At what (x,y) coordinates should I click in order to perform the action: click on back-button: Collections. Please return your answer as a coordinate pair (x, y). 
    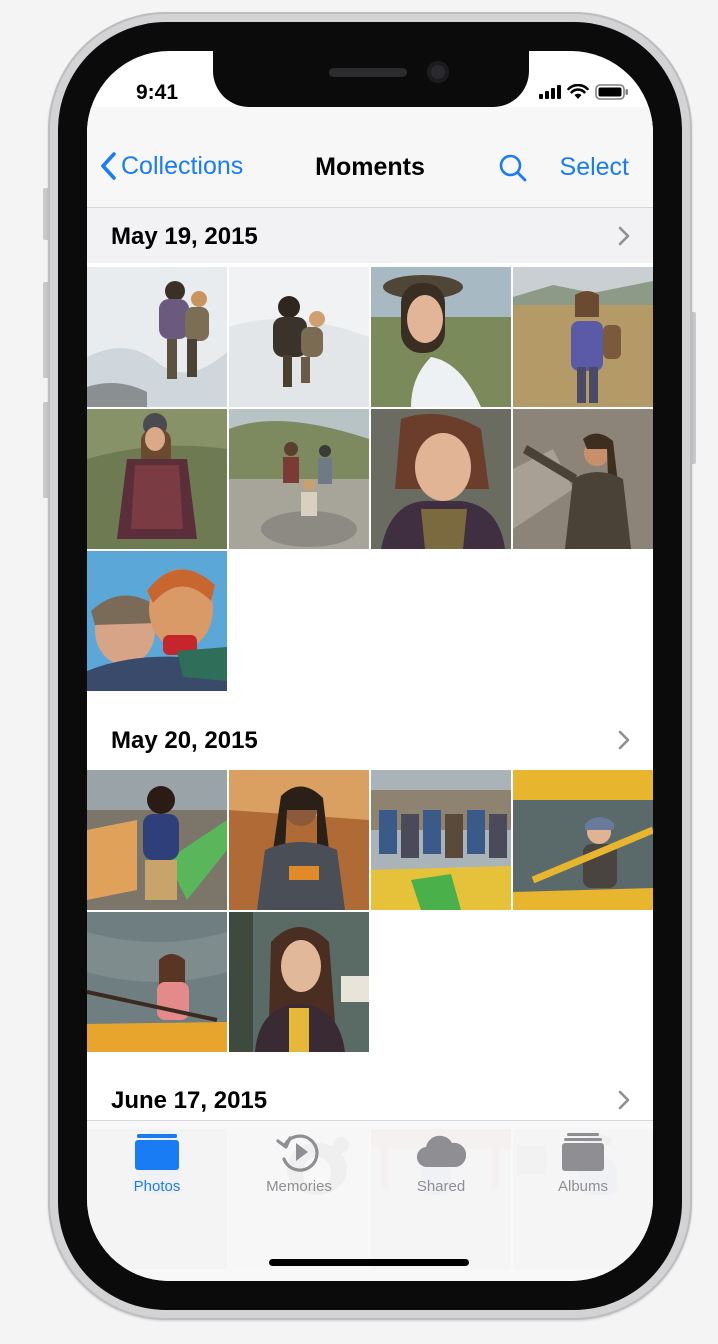
    Looking at the image, I should click on (171, 166).